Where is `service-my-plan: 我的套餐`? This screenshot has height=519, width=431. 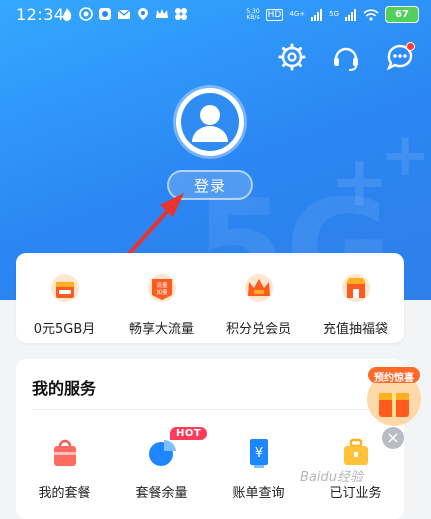 service-my-plan: 我的套餐 is located at coordinates (64, 468).